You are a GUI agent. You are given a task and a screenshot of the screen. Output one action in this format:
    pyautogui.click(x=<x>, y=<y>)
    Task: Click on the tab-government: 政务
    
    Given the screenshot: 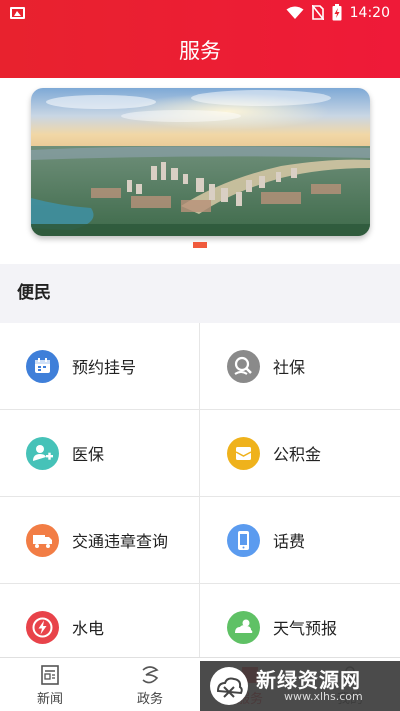 What is the action you would take?
    pyautogui.click(x=150, y=684)
    